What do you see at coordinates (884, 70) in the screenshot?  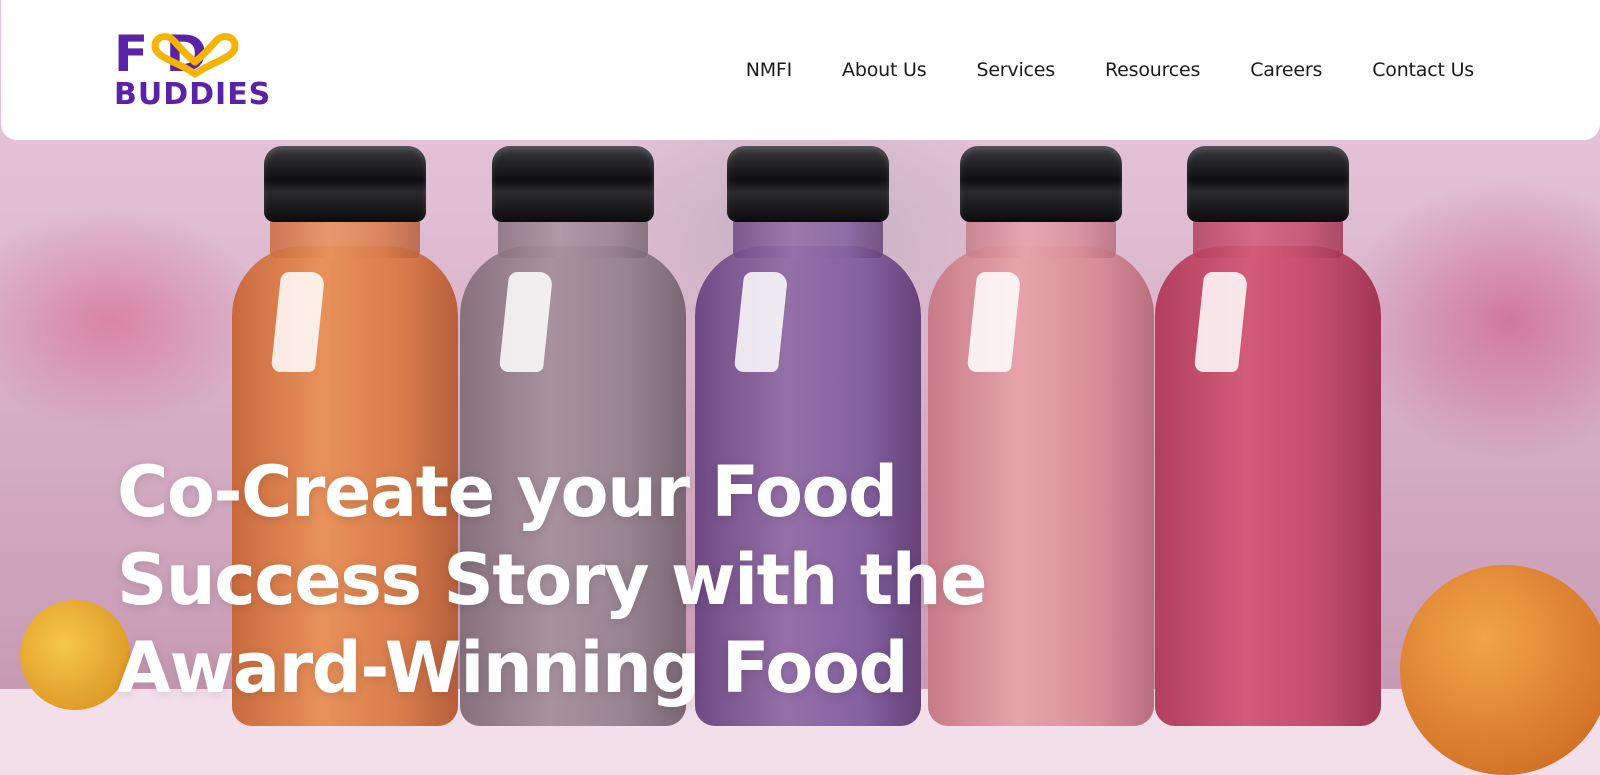 I see `nav-item-about-us: About Us` at bounding box center [884, 70].